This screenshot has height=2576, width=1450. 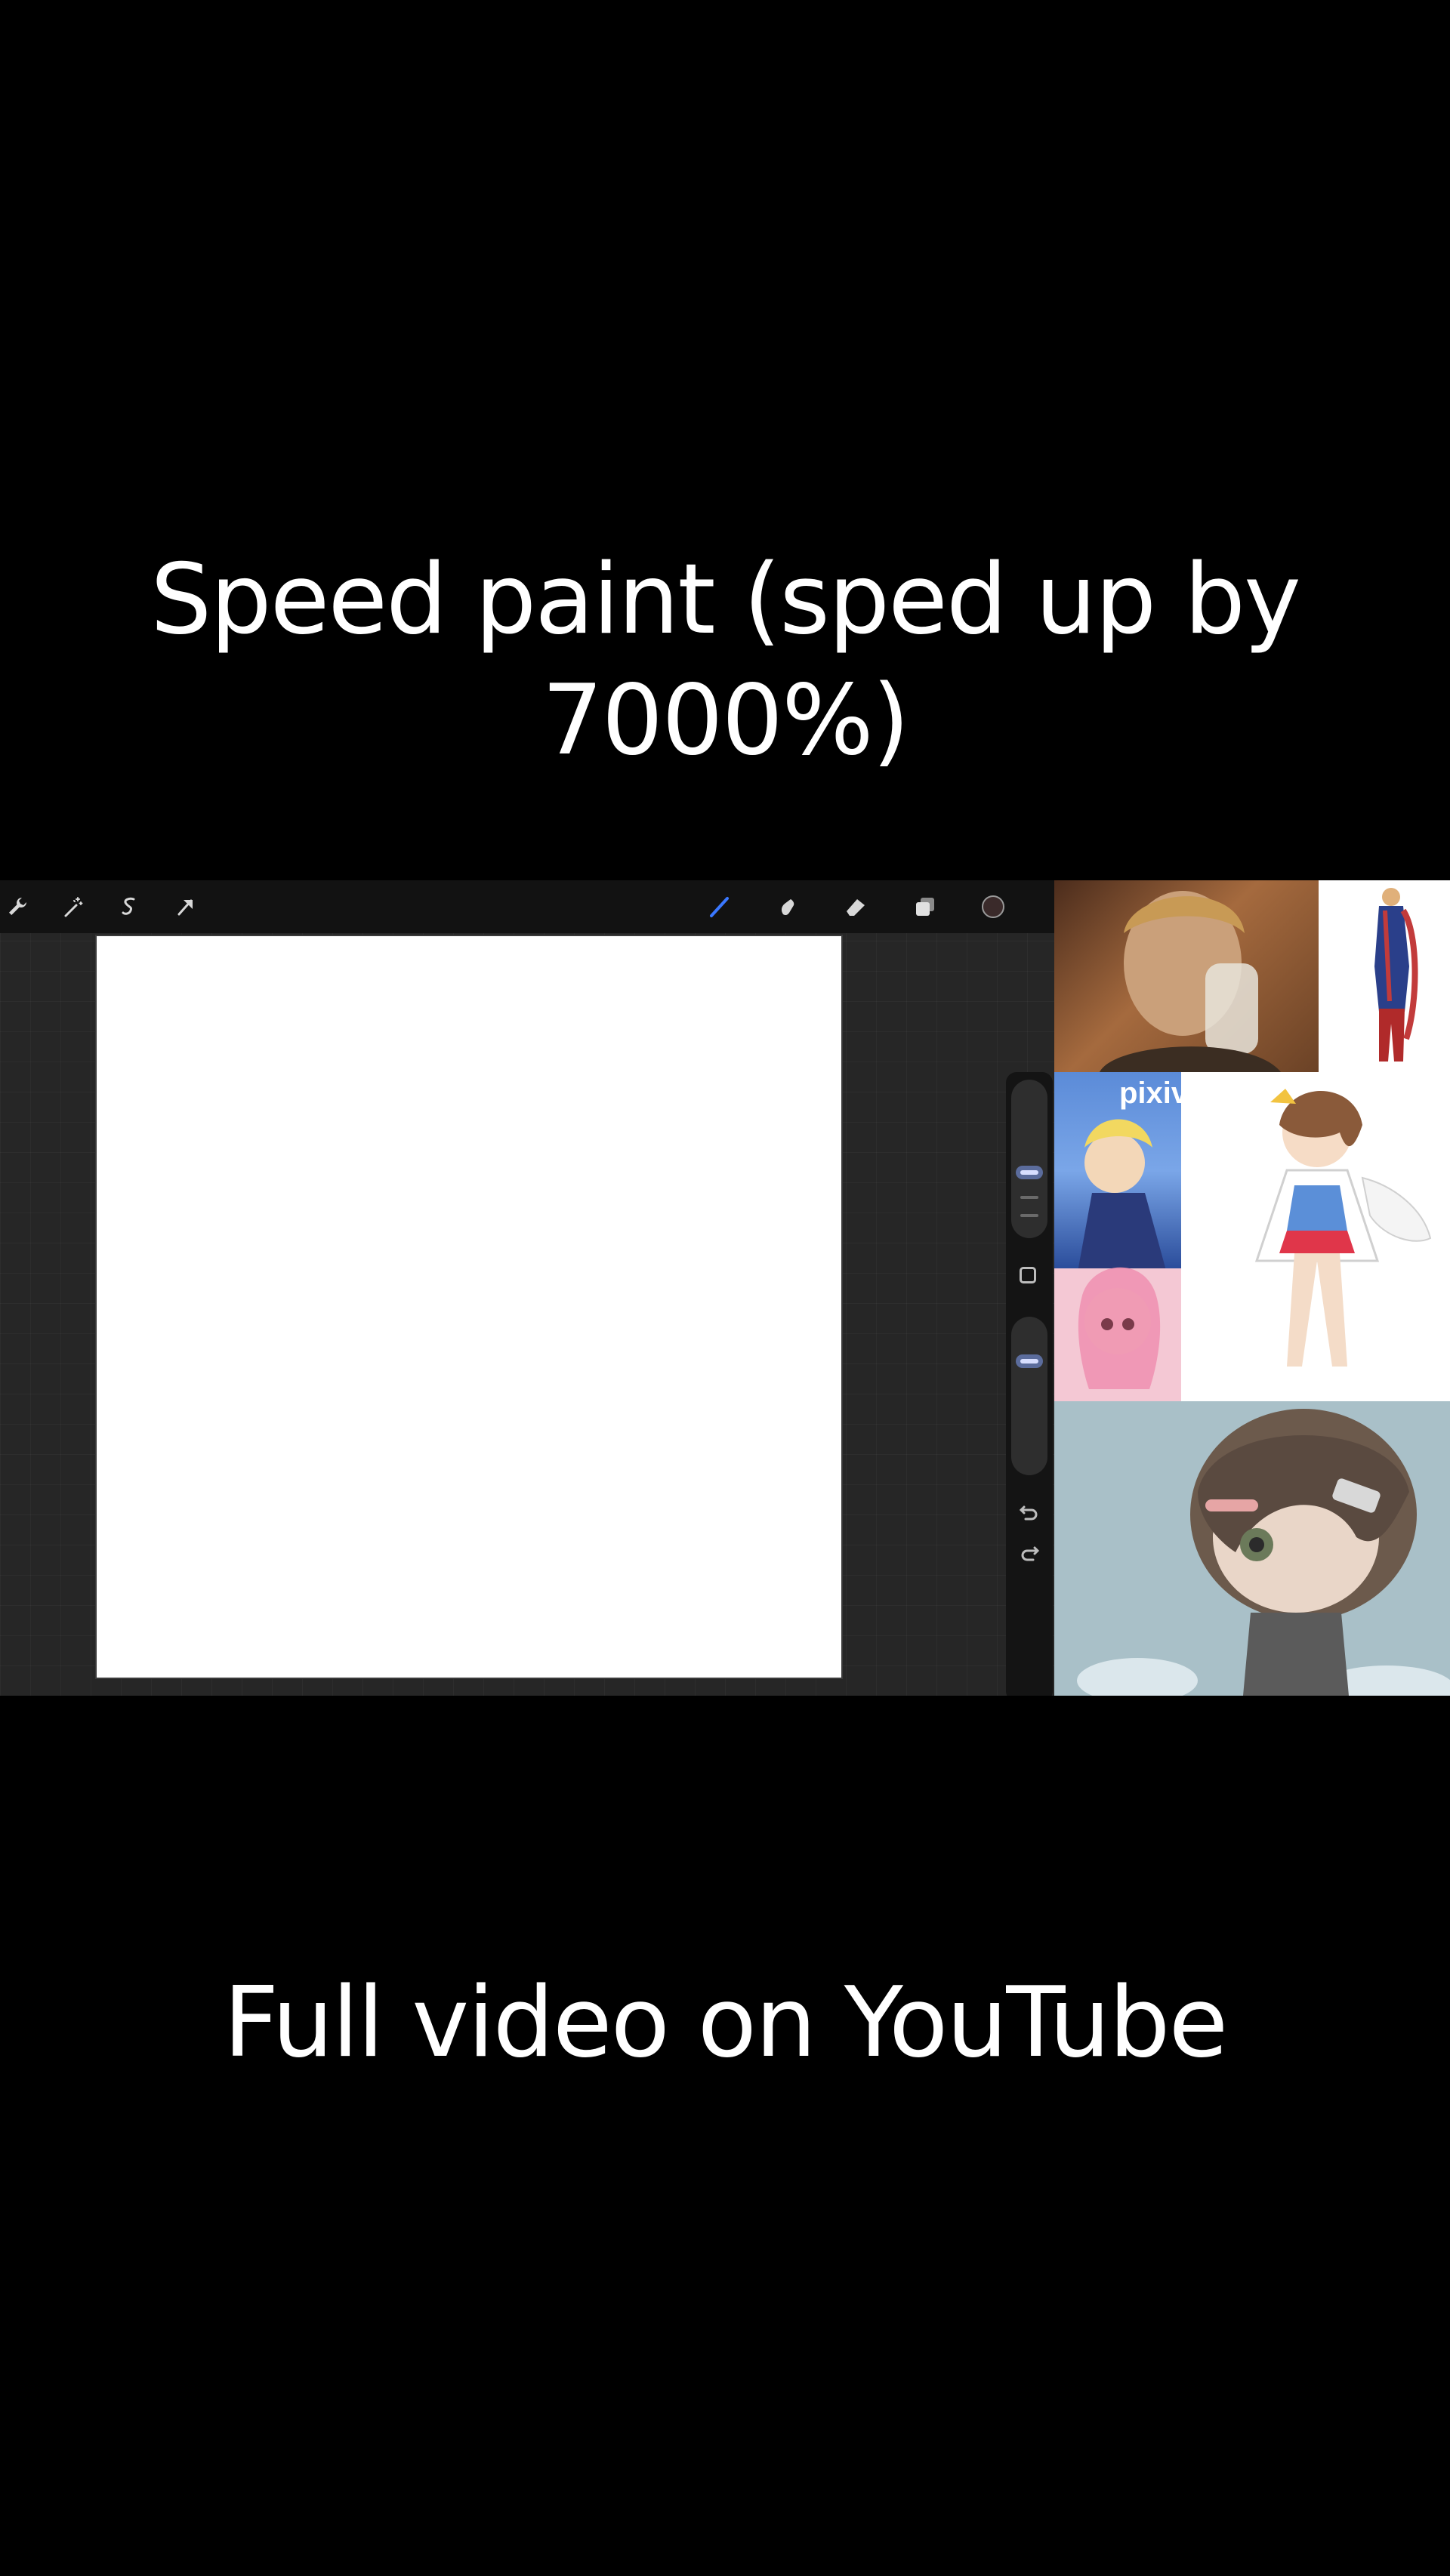 I want to click on modify-button, so click(x=1028, y=1275).